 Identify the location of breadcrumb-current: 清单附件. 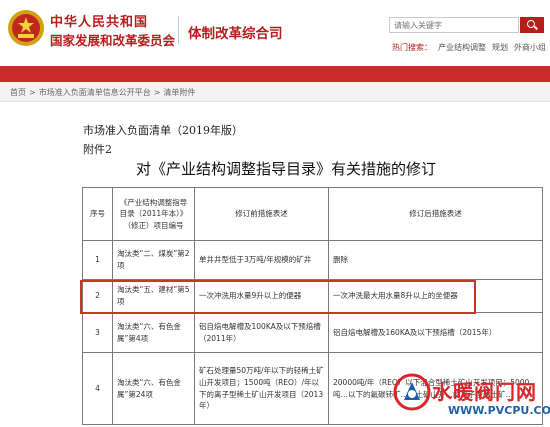
(179, 92).